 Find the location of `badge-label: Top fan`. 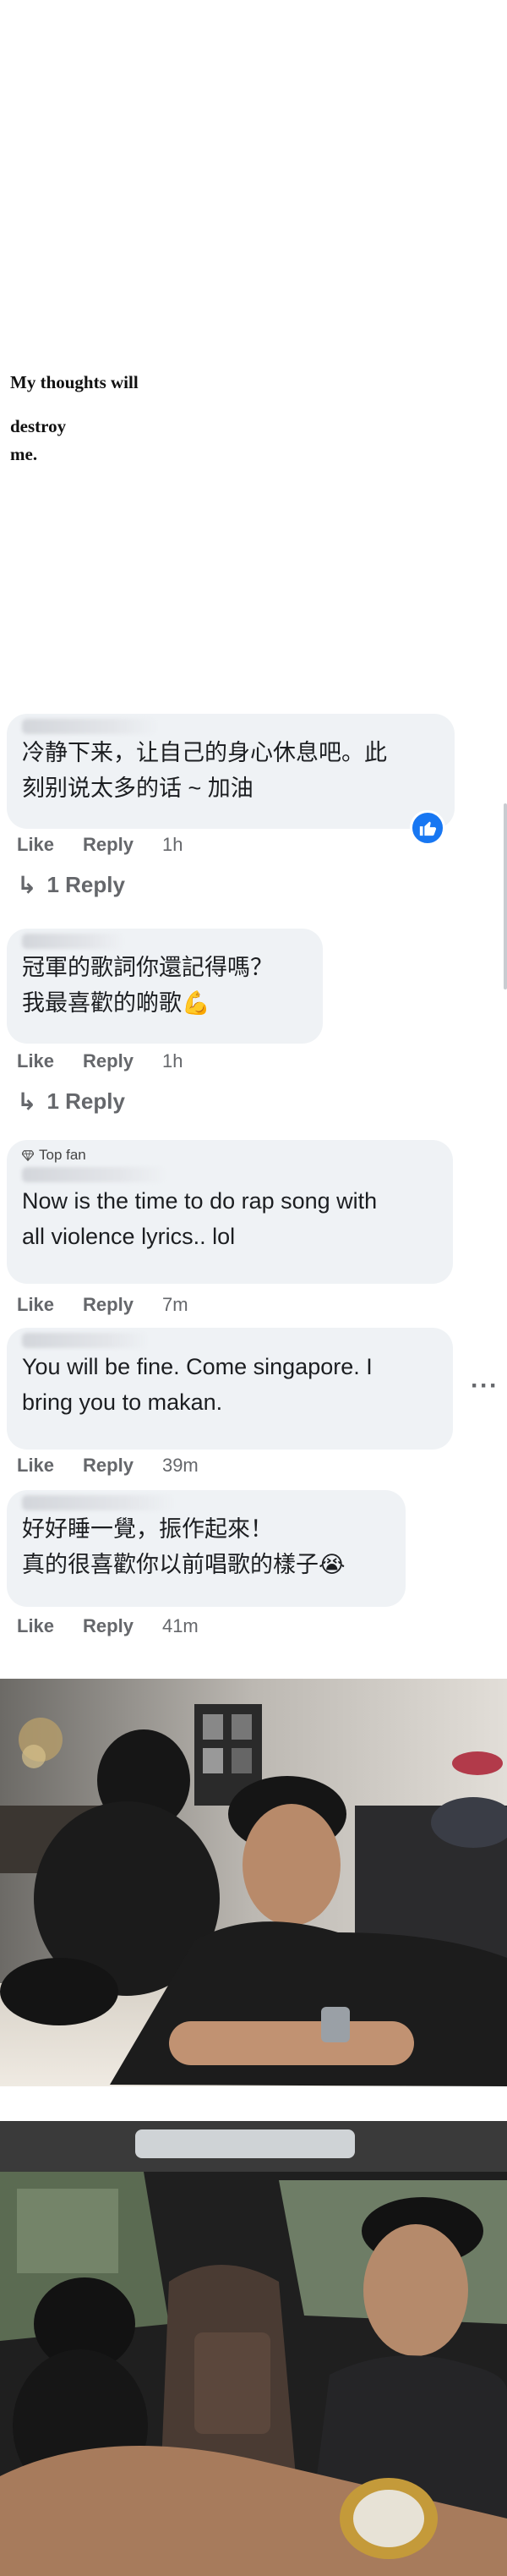

badge-label: Top fan is located at coordinates (62, 1155).